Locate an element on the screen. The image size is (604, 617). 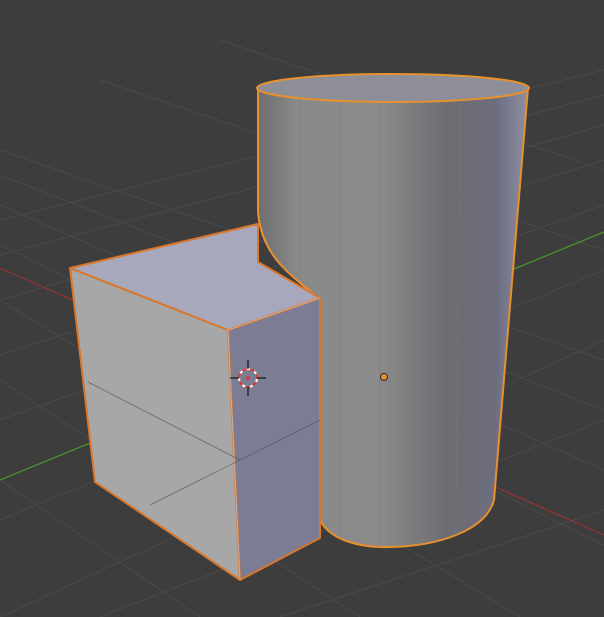
object-origin-icon is located at coordinates (384, 377).